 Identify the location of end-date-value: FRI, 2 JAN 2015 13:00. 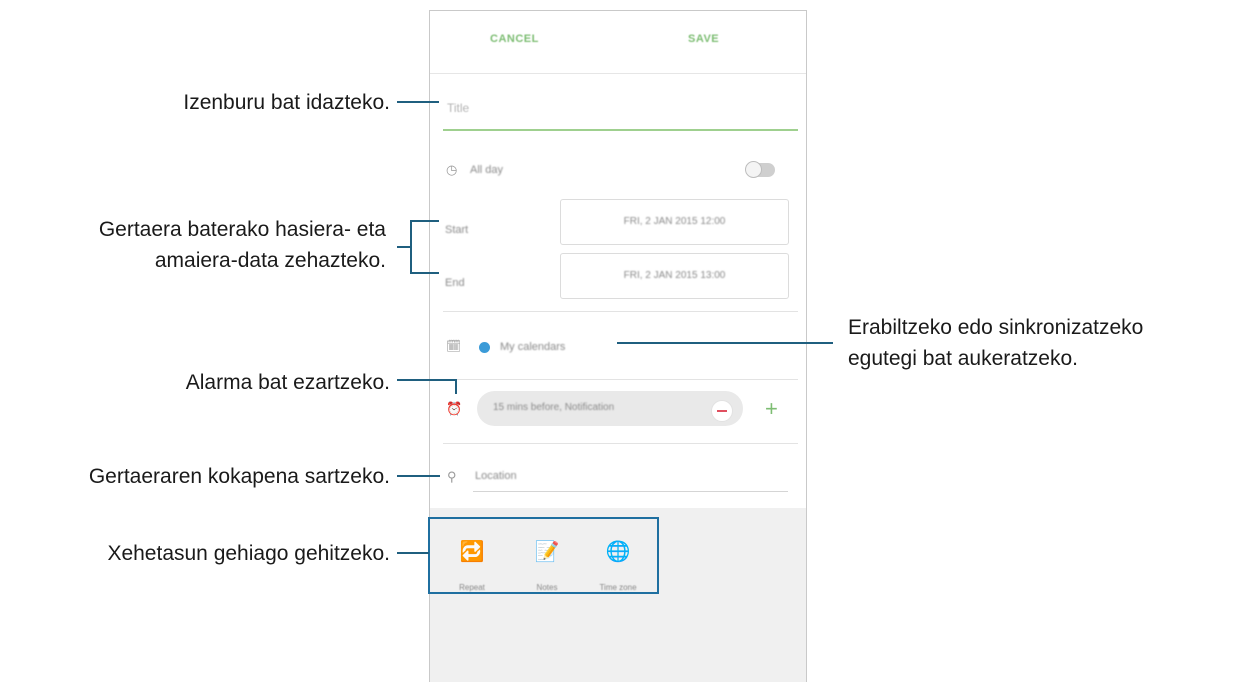
(674, 275).